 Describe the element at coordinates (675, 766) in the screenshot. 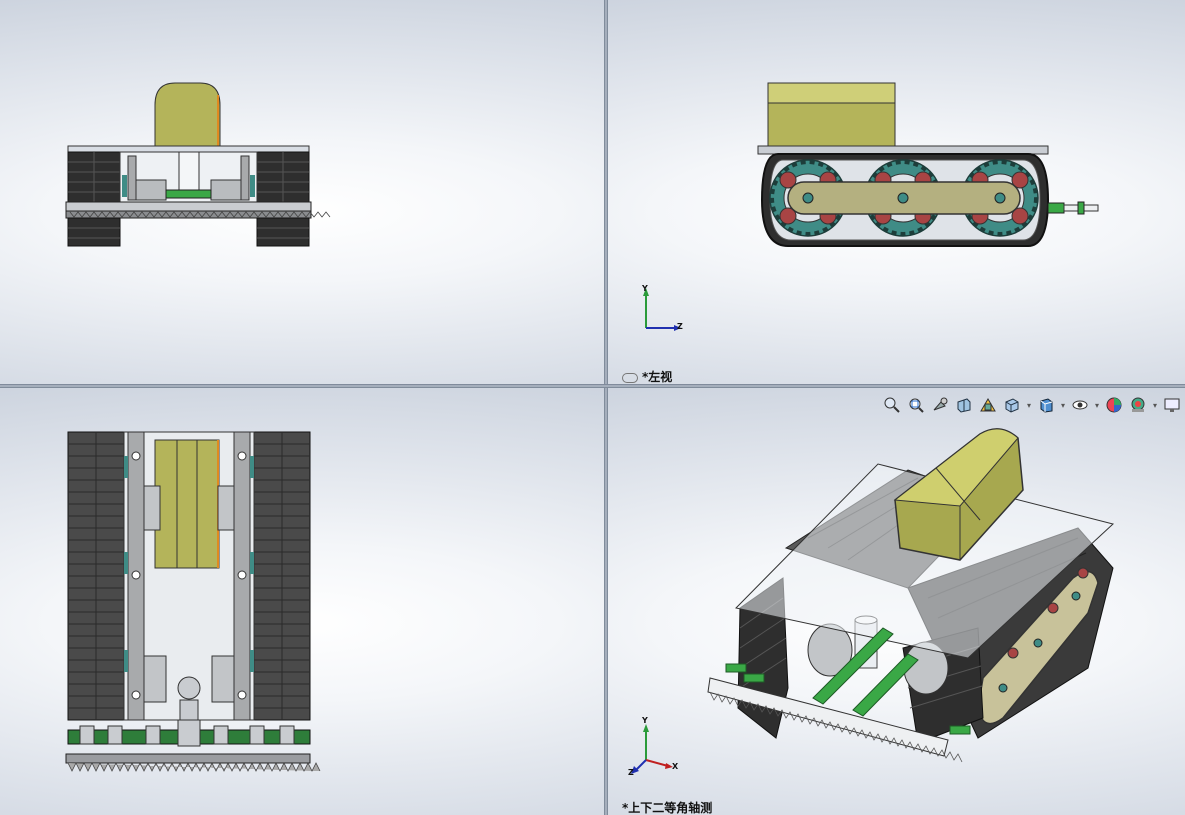

I see `triad-x-label: X` at that location.